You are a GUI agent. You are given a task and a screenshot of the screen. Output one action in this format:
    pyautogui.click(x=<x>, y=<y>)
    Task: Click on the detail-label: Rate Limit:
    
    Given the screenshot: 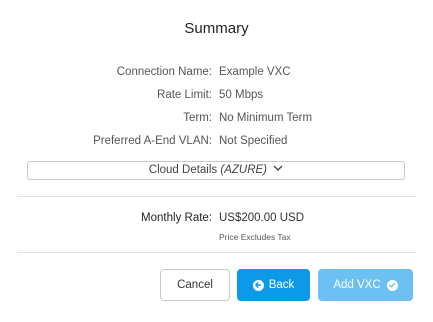 What is the action you would take?
    pyautogui.click(x=184, y=95)
    